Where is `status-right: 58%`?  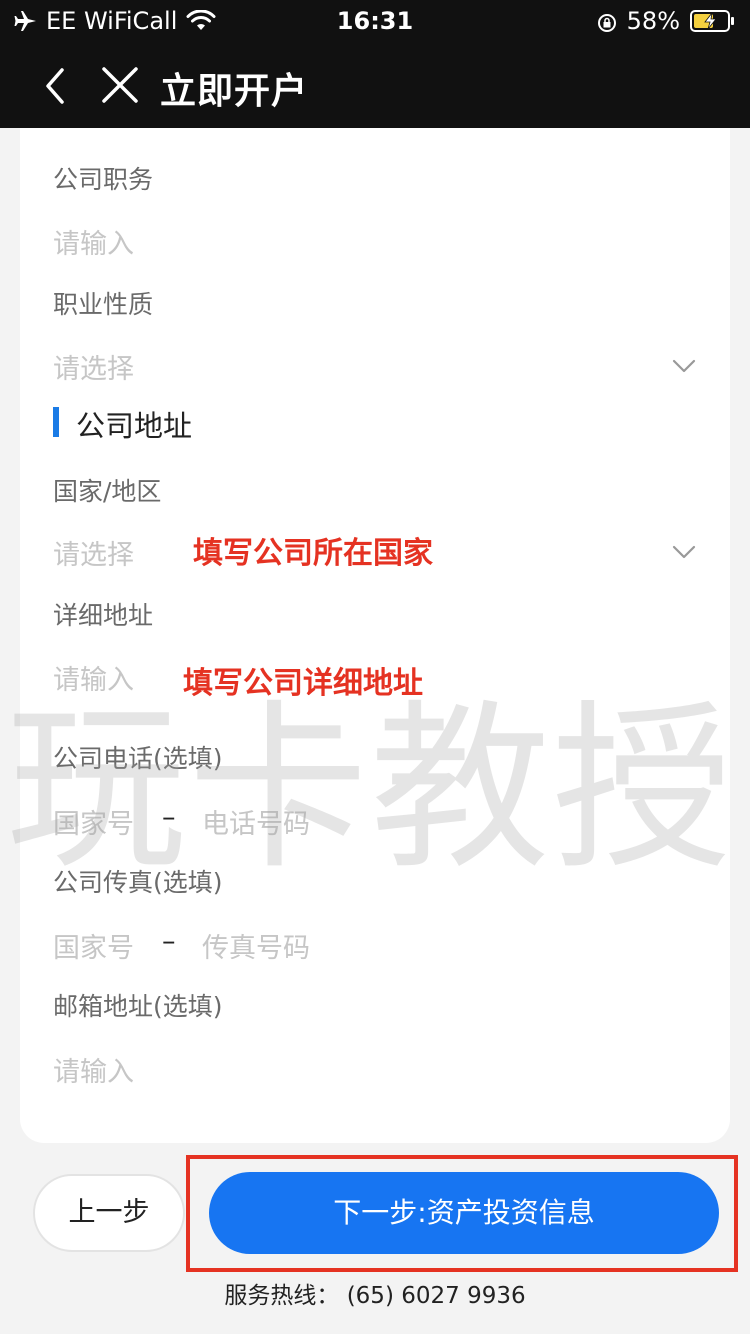
status-right: 58% is located at coordinates (666, 21).